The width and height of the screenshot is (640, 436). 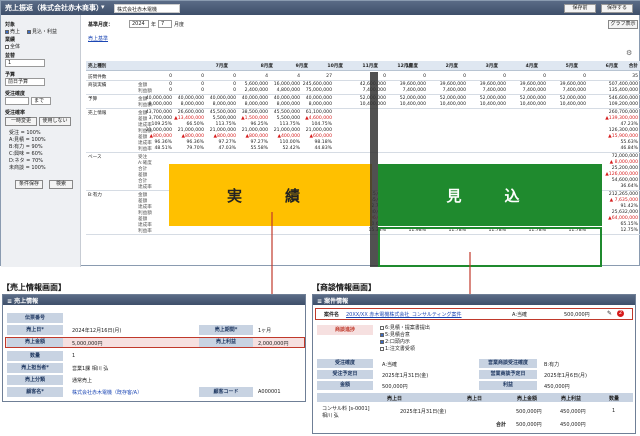 I want to click on item-col-profit: 売上利益, so click(x=571, y=399).